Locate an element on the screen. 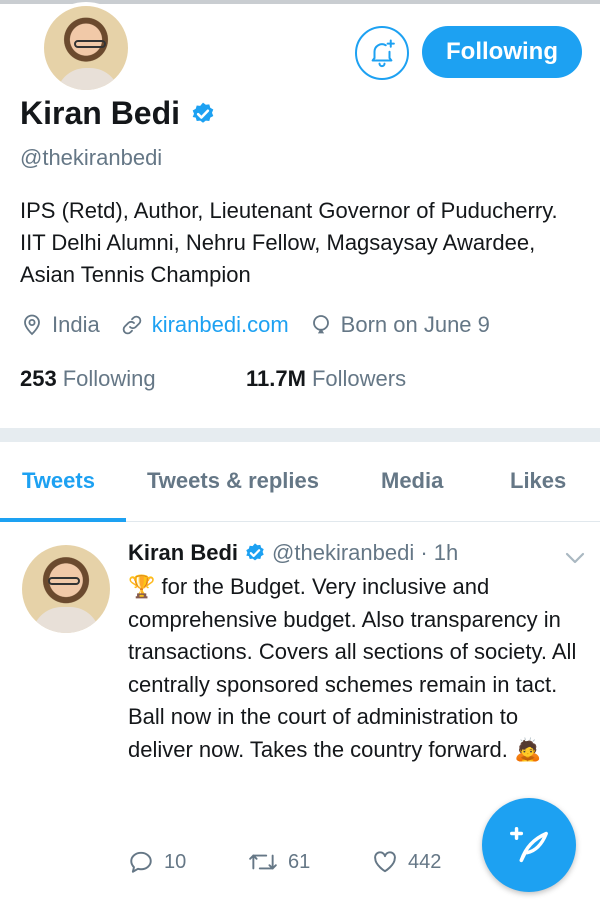 The width and height of the screenshot is (600, 900). retweet-button: 61 is located at coordinates (310, 862).